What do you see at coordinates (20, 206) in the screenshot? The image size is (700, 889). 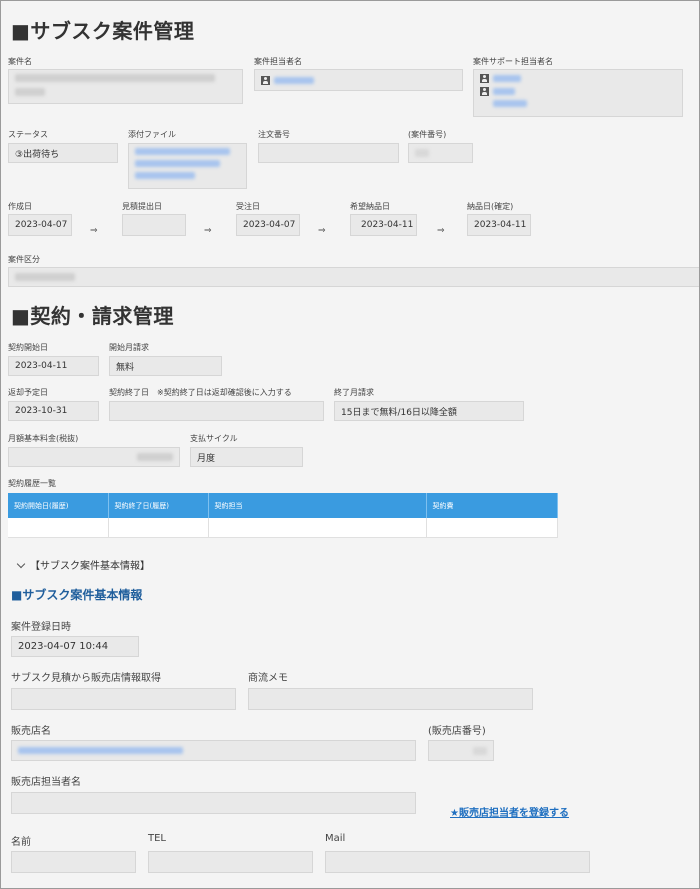 I see `created-date-label: 作成日` at bounding box center [20, 206].